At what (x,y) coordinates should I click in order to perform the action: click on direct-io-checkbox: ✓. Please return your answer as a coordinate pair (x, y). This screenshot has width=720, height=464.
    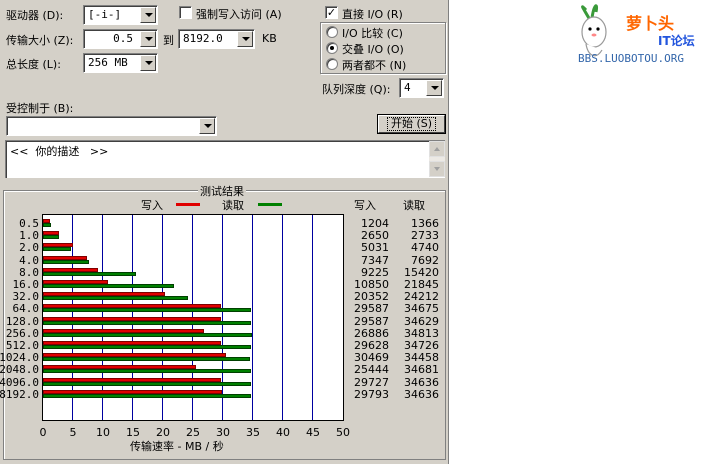
    Looking at the image, I should click on (331, 12).